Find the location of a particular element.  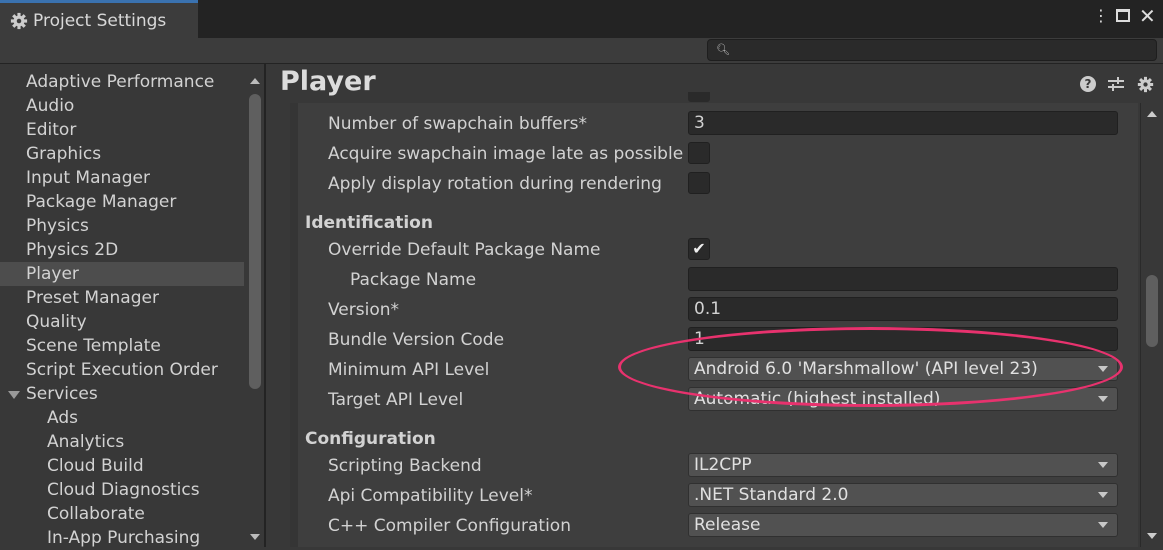

sidebar-item-editor: Editor is located at coordinates (122, 130).